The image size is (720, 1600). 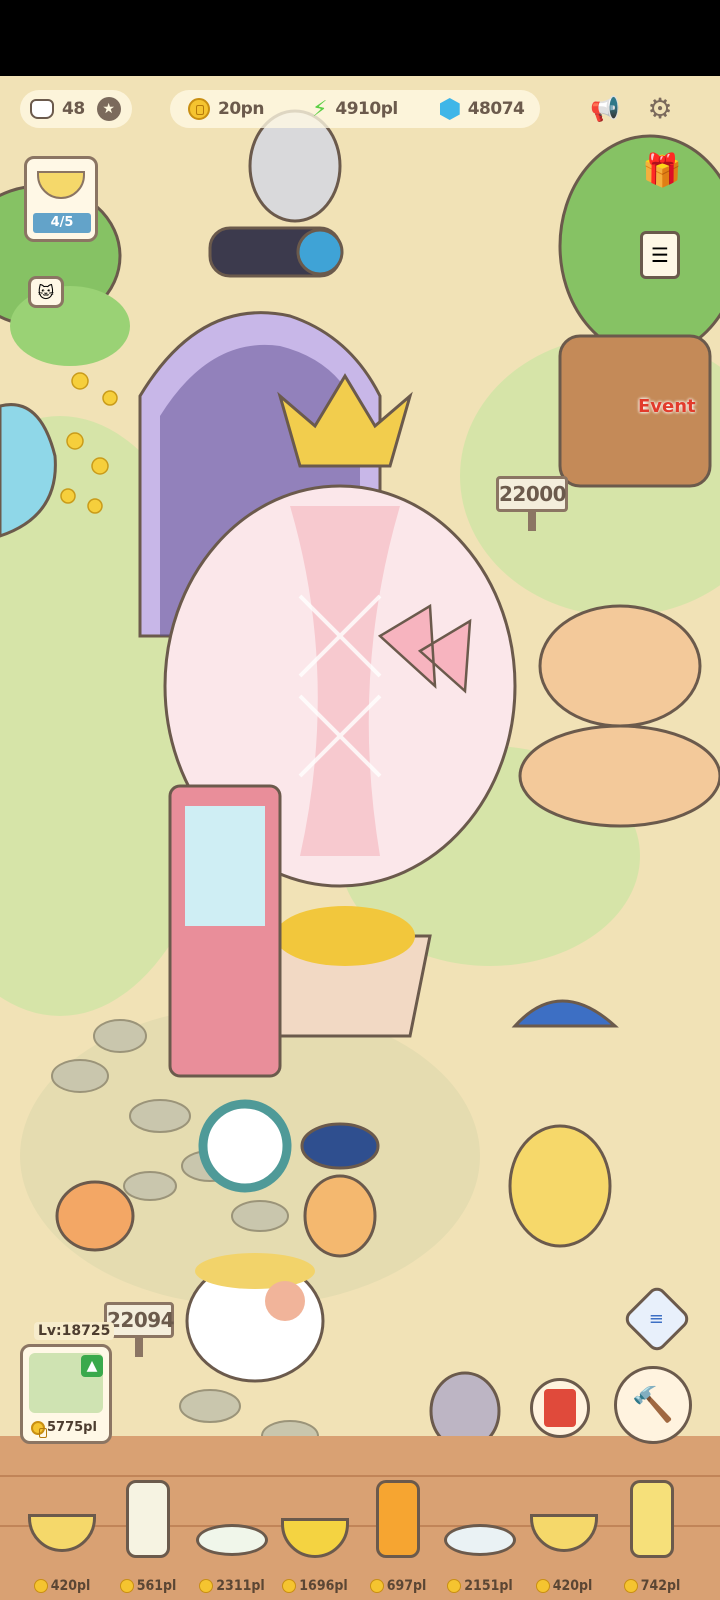 I want to click on currency-panel: 20pn ⚡ 4910pl 48074, so click(x=355, y=109).